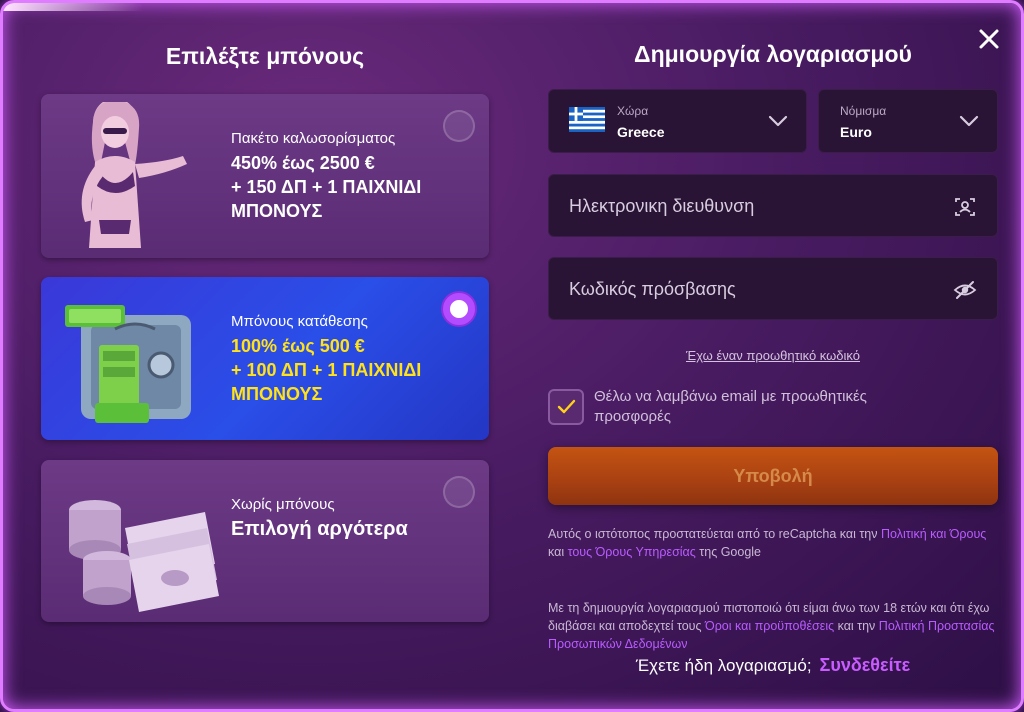  Describe the element at coordinates (933, 534) in the screenshot. I see `google-policy-link: Πολιτική και Όρους` at that location.